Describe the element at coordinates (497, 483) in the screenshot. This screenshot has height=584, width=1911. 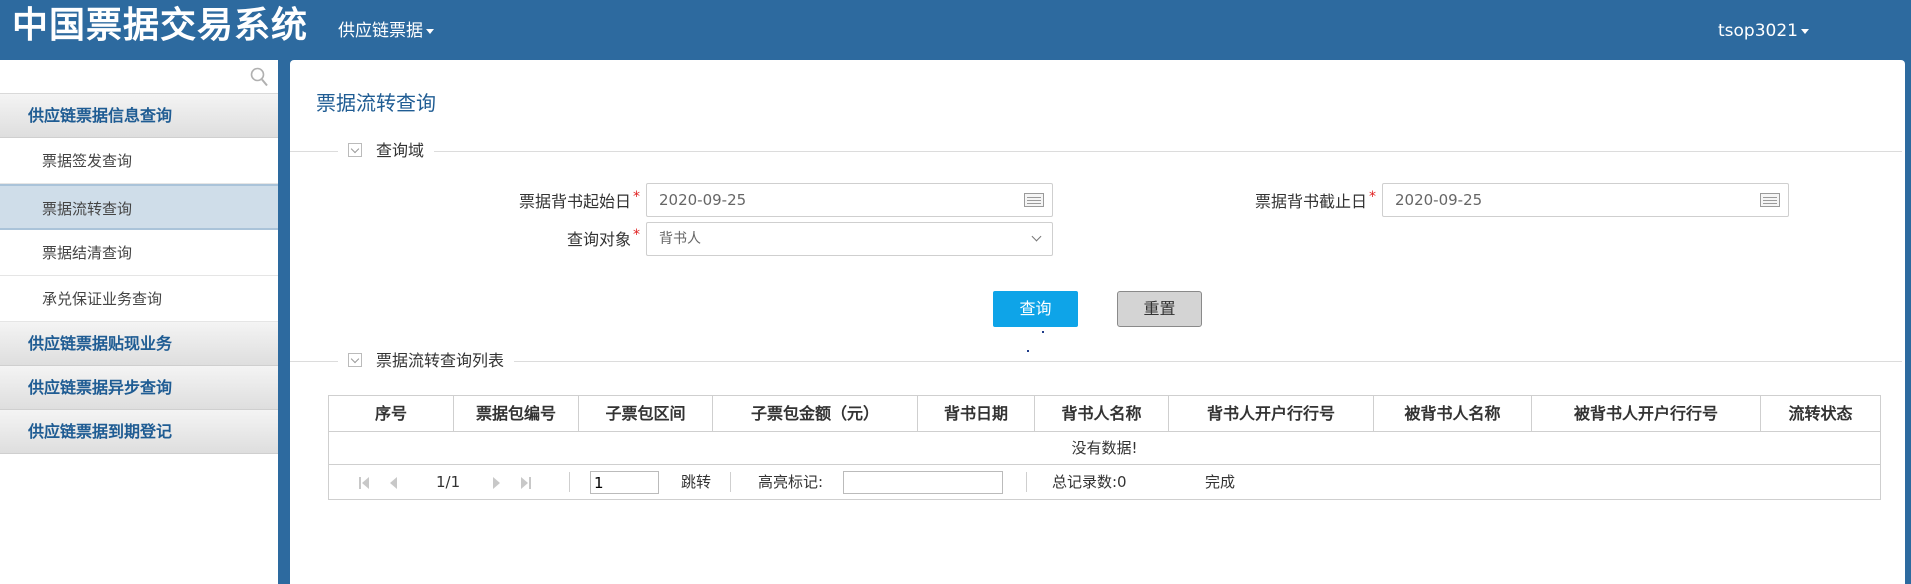
I see `next-page-icon` at that location.